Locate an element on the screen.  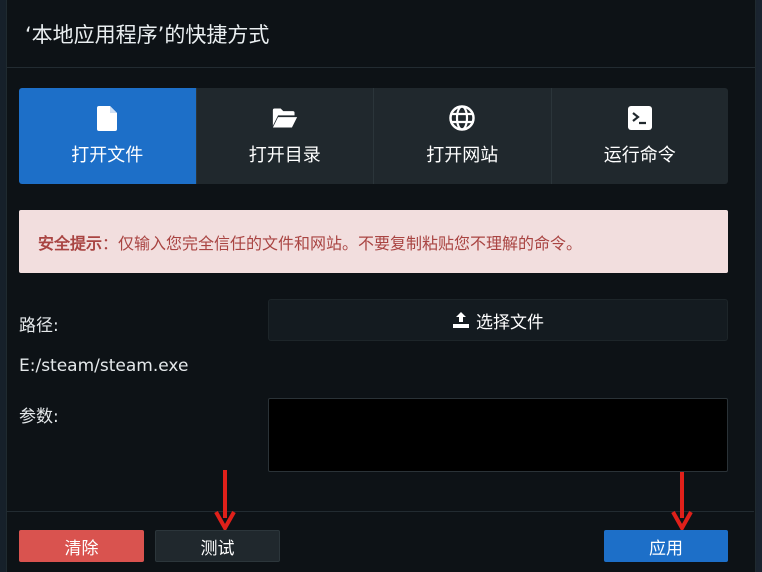
choose-file-label: 选择文件 is located at coordinates (510, 322).